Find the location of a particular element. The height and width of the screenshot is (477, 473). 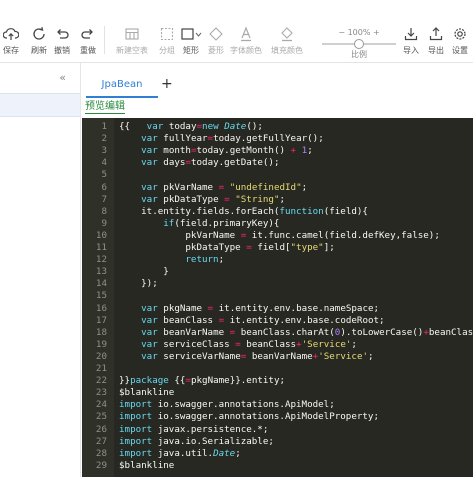

new-table-button: 新建空表 is located at coordinates (132, 41).